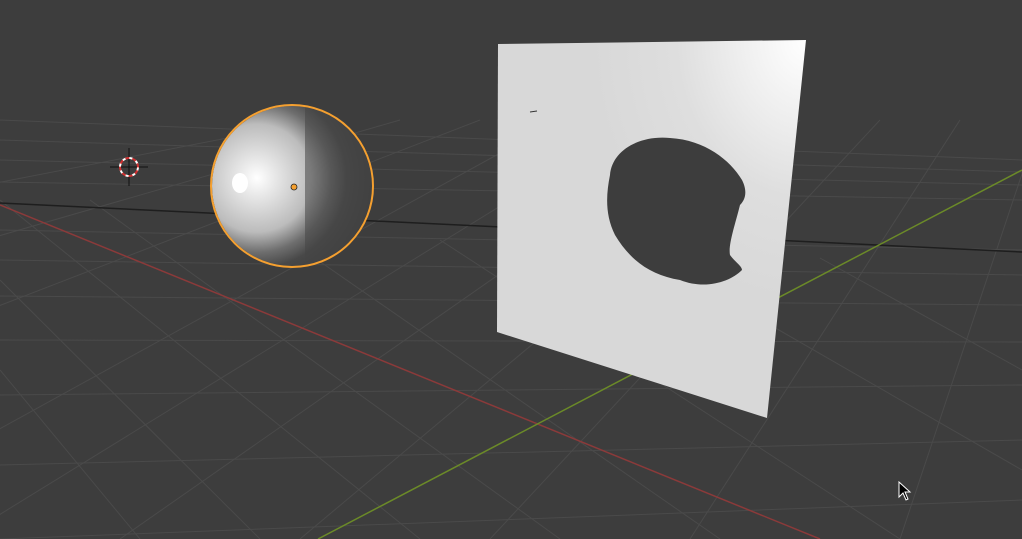  Describe the element at coordinates (294, 187) in the screenshot. I see `sphere-origin-point` at that location.